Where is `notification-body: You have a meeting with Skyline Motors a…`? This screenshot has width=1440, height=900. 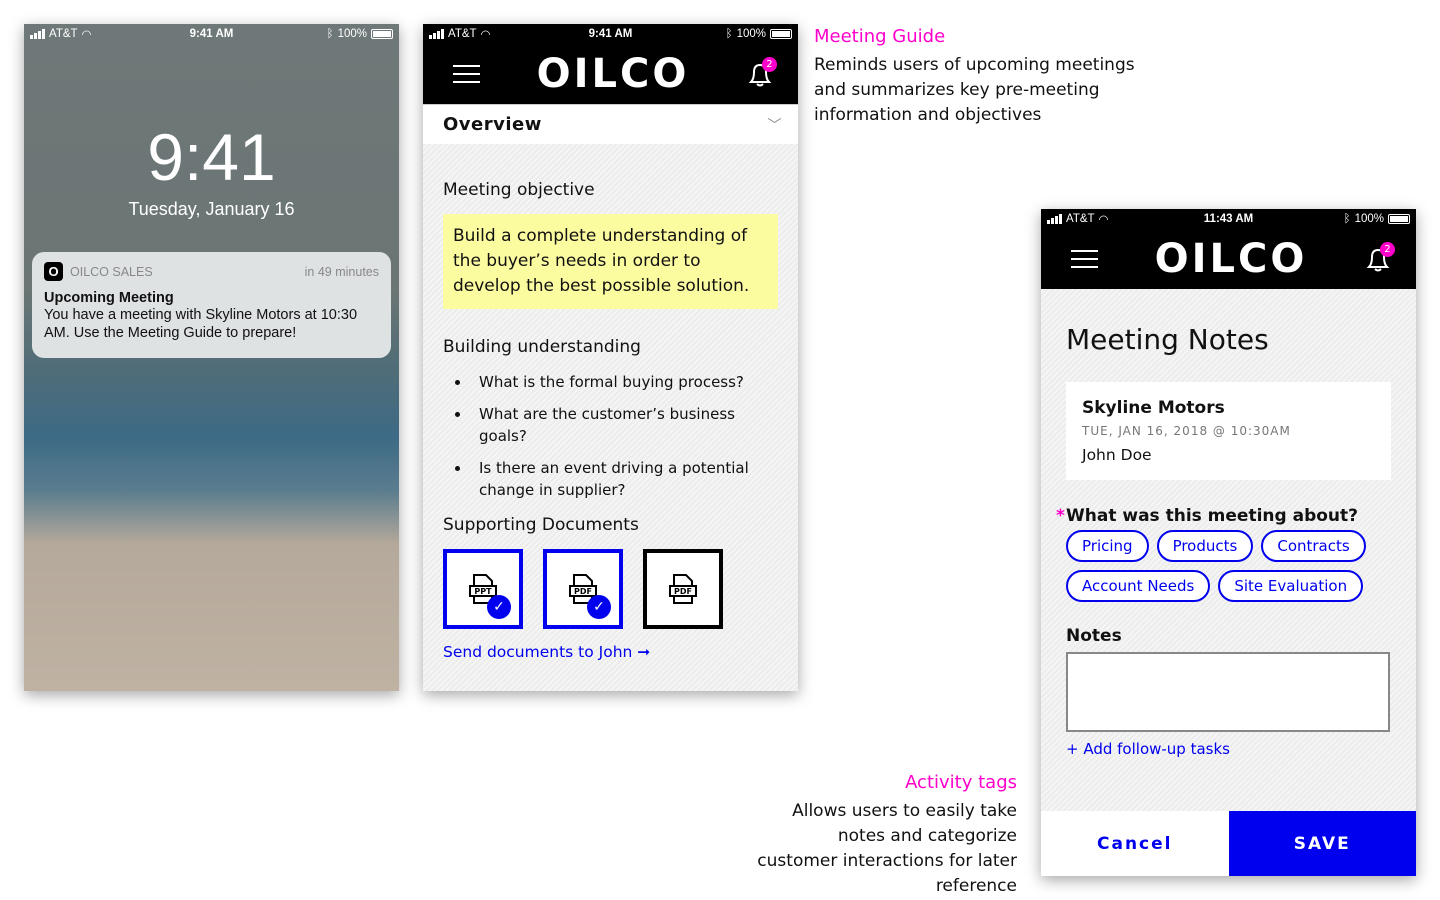
notification-body: You have a meeting with Skyline Motors a… is located at coordinates (201, 324).